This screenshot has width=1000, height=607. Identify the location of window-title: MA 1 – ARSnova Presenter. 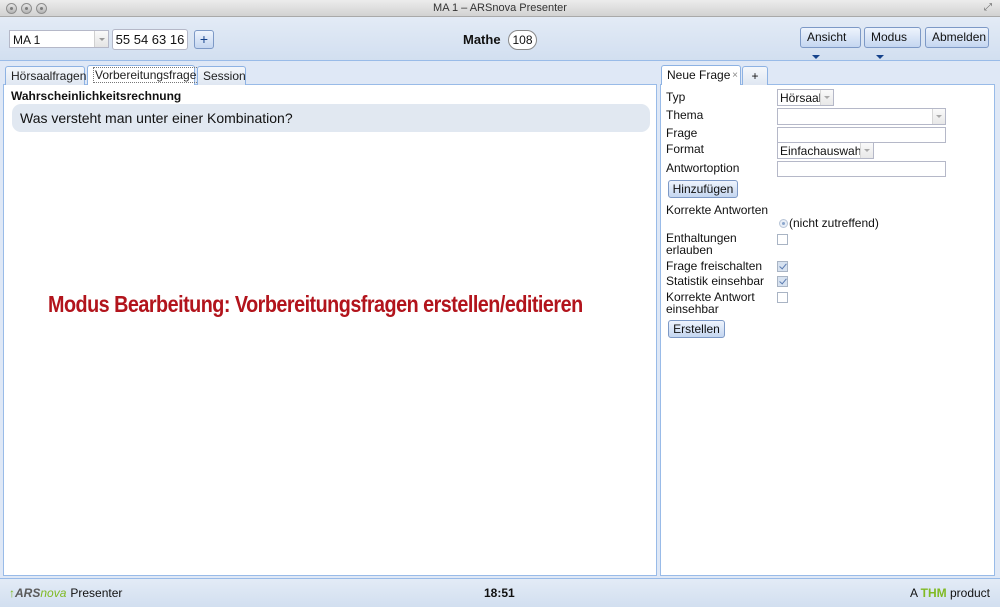
(500, 8).